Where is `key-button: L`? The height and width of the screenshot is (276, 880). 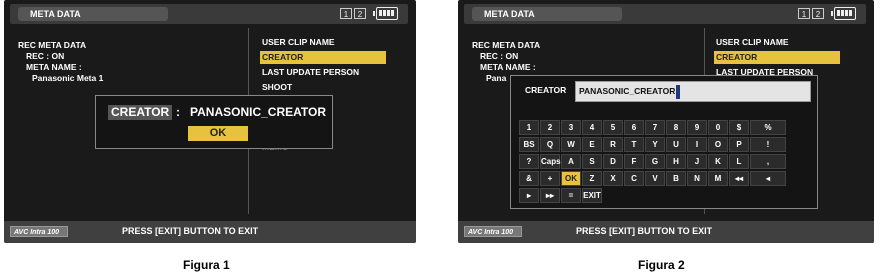
key-button: L is located at coordinates (739, 161).